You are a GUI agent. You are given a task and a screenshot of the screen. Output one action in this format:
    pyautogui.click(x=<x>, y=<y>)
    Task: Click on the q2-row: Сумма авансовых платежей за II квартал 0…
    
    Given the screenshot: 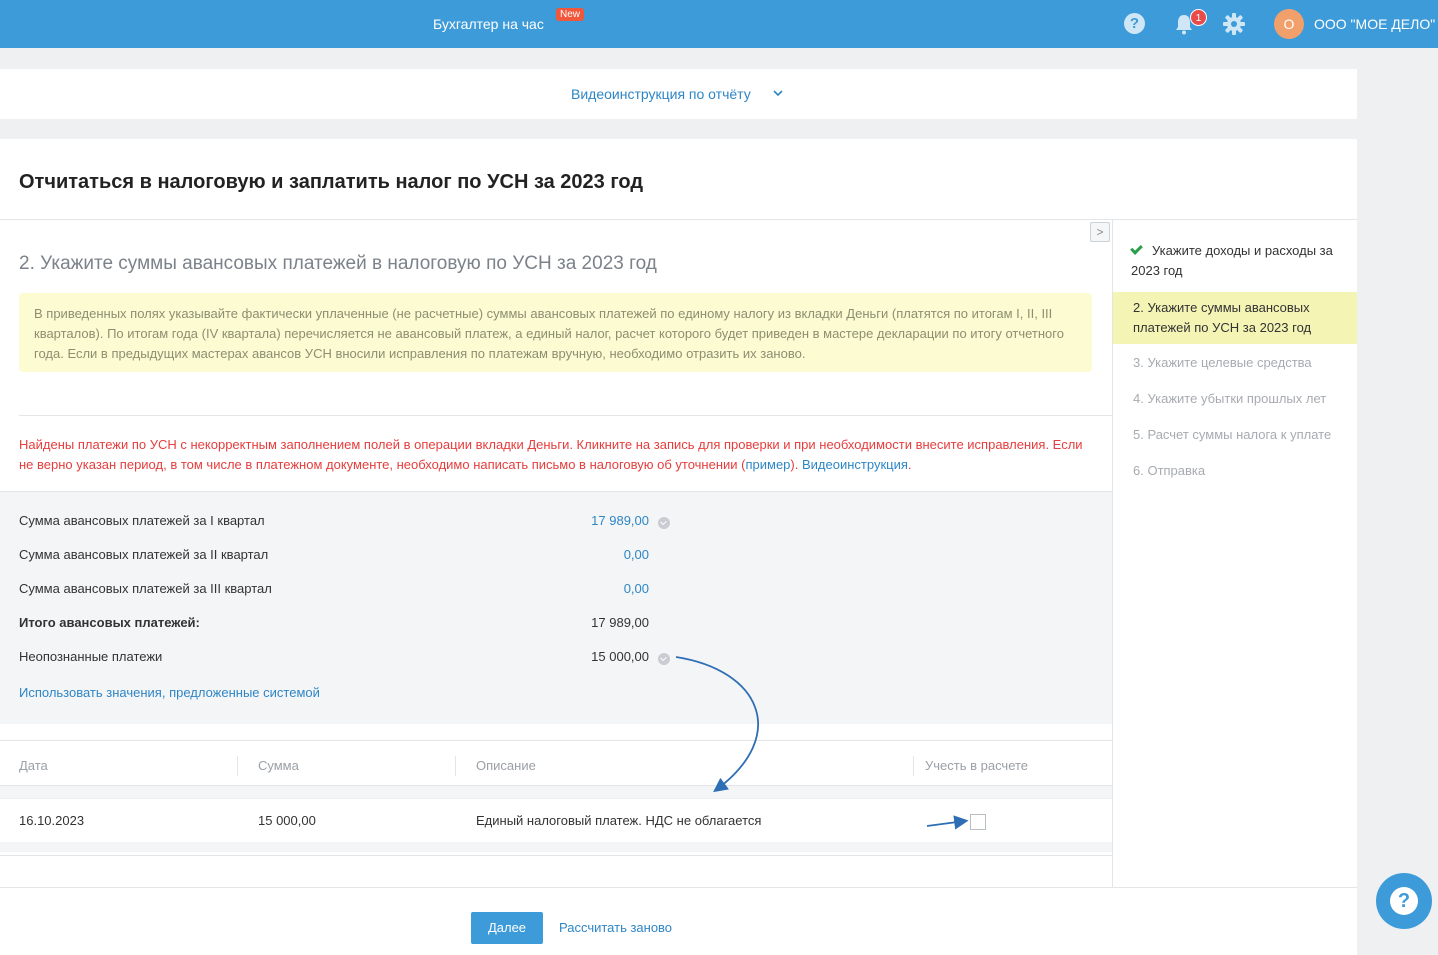 What is the action you would take?
    pyautogui.click(x=339, y=557)
    